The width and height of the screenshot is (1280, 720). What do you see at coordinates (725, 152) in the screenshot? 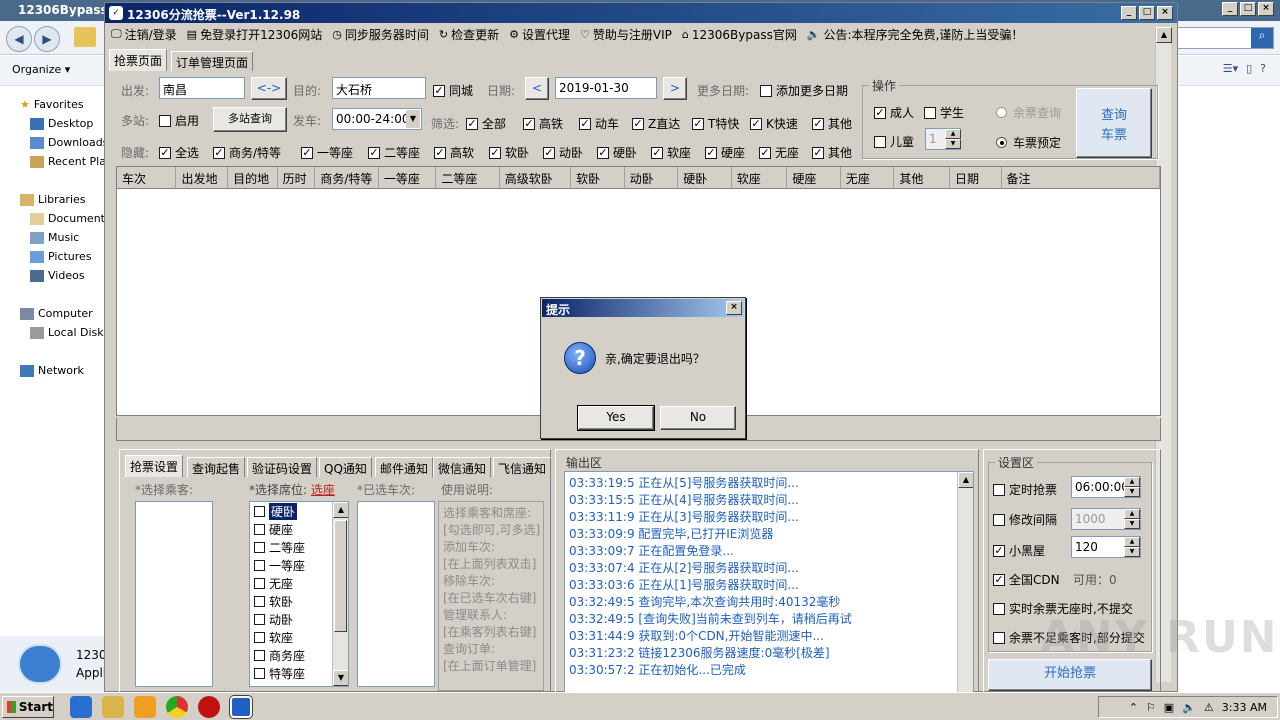
I see `hide-yingzuo: ✓ 硬座` at bounding box center [725, 152].